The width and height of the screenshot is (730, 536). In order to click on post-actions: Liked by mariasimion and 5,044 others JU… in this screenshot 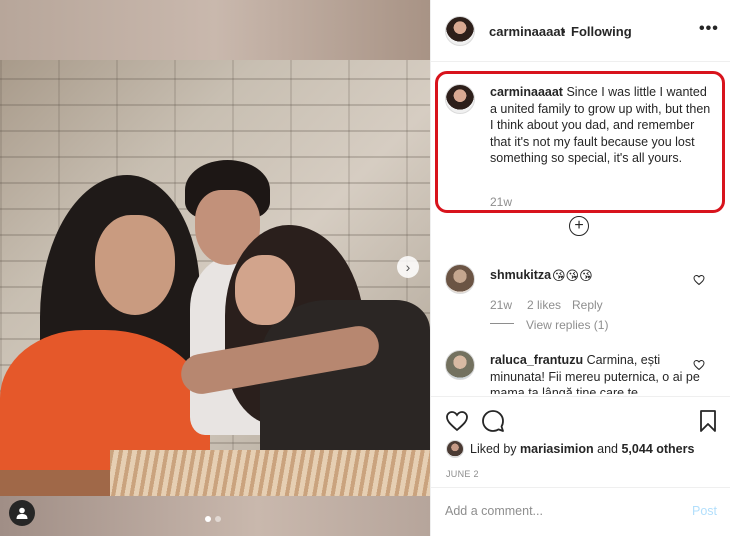, I will do `click(580, 466)`.